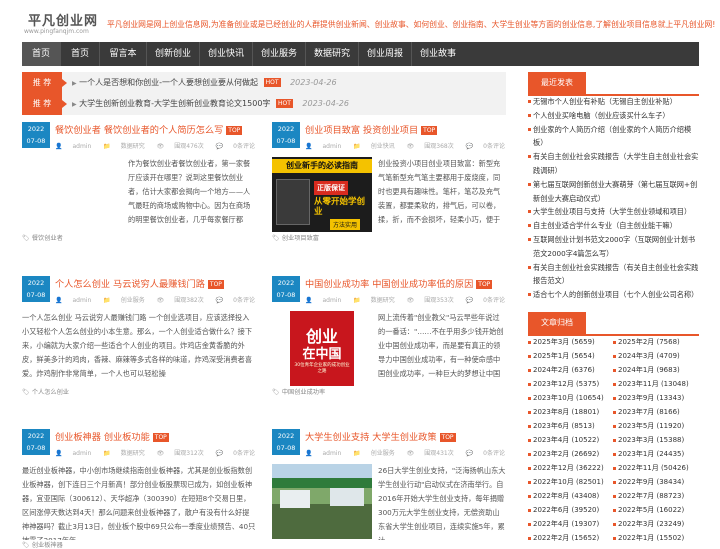 This screenshot has height=549, width=720. Describe the element at coordinates (303, 392) in the screenshot. I see `post-tag-text: 中国创业成功率` at that location.